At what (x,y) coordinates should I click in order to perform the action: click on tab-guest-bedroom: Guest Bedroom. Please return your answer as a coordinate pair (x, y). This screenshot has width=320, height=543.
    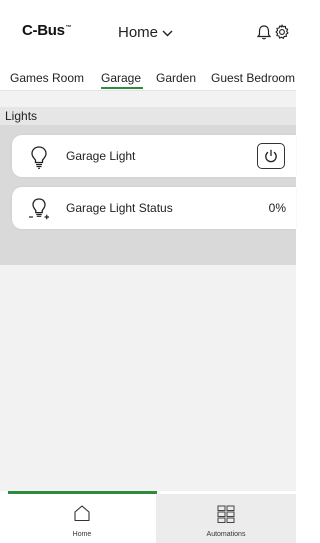
    Looking at the image, I should click on (253, 78).